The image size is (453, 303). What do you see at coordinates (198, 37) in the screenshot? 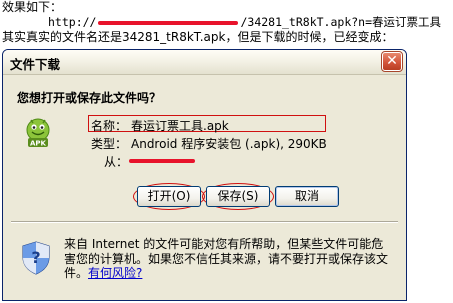
I see `intro-line-3: 其实真实的文件名还是34281_tR8kT.apk，但是下载的时候，已经变成：` at bounding box center [198, 37].